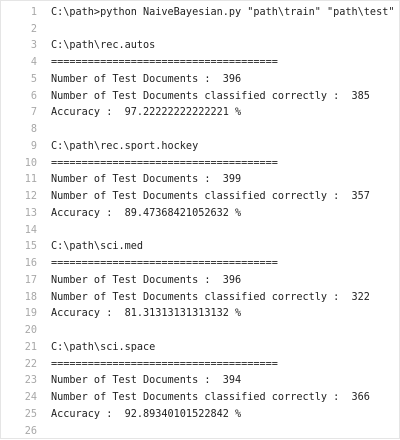  What do you see at coordinates (30, 280) in the screenshot?
I see `line-number: 17` at bounding box center [30, 280].